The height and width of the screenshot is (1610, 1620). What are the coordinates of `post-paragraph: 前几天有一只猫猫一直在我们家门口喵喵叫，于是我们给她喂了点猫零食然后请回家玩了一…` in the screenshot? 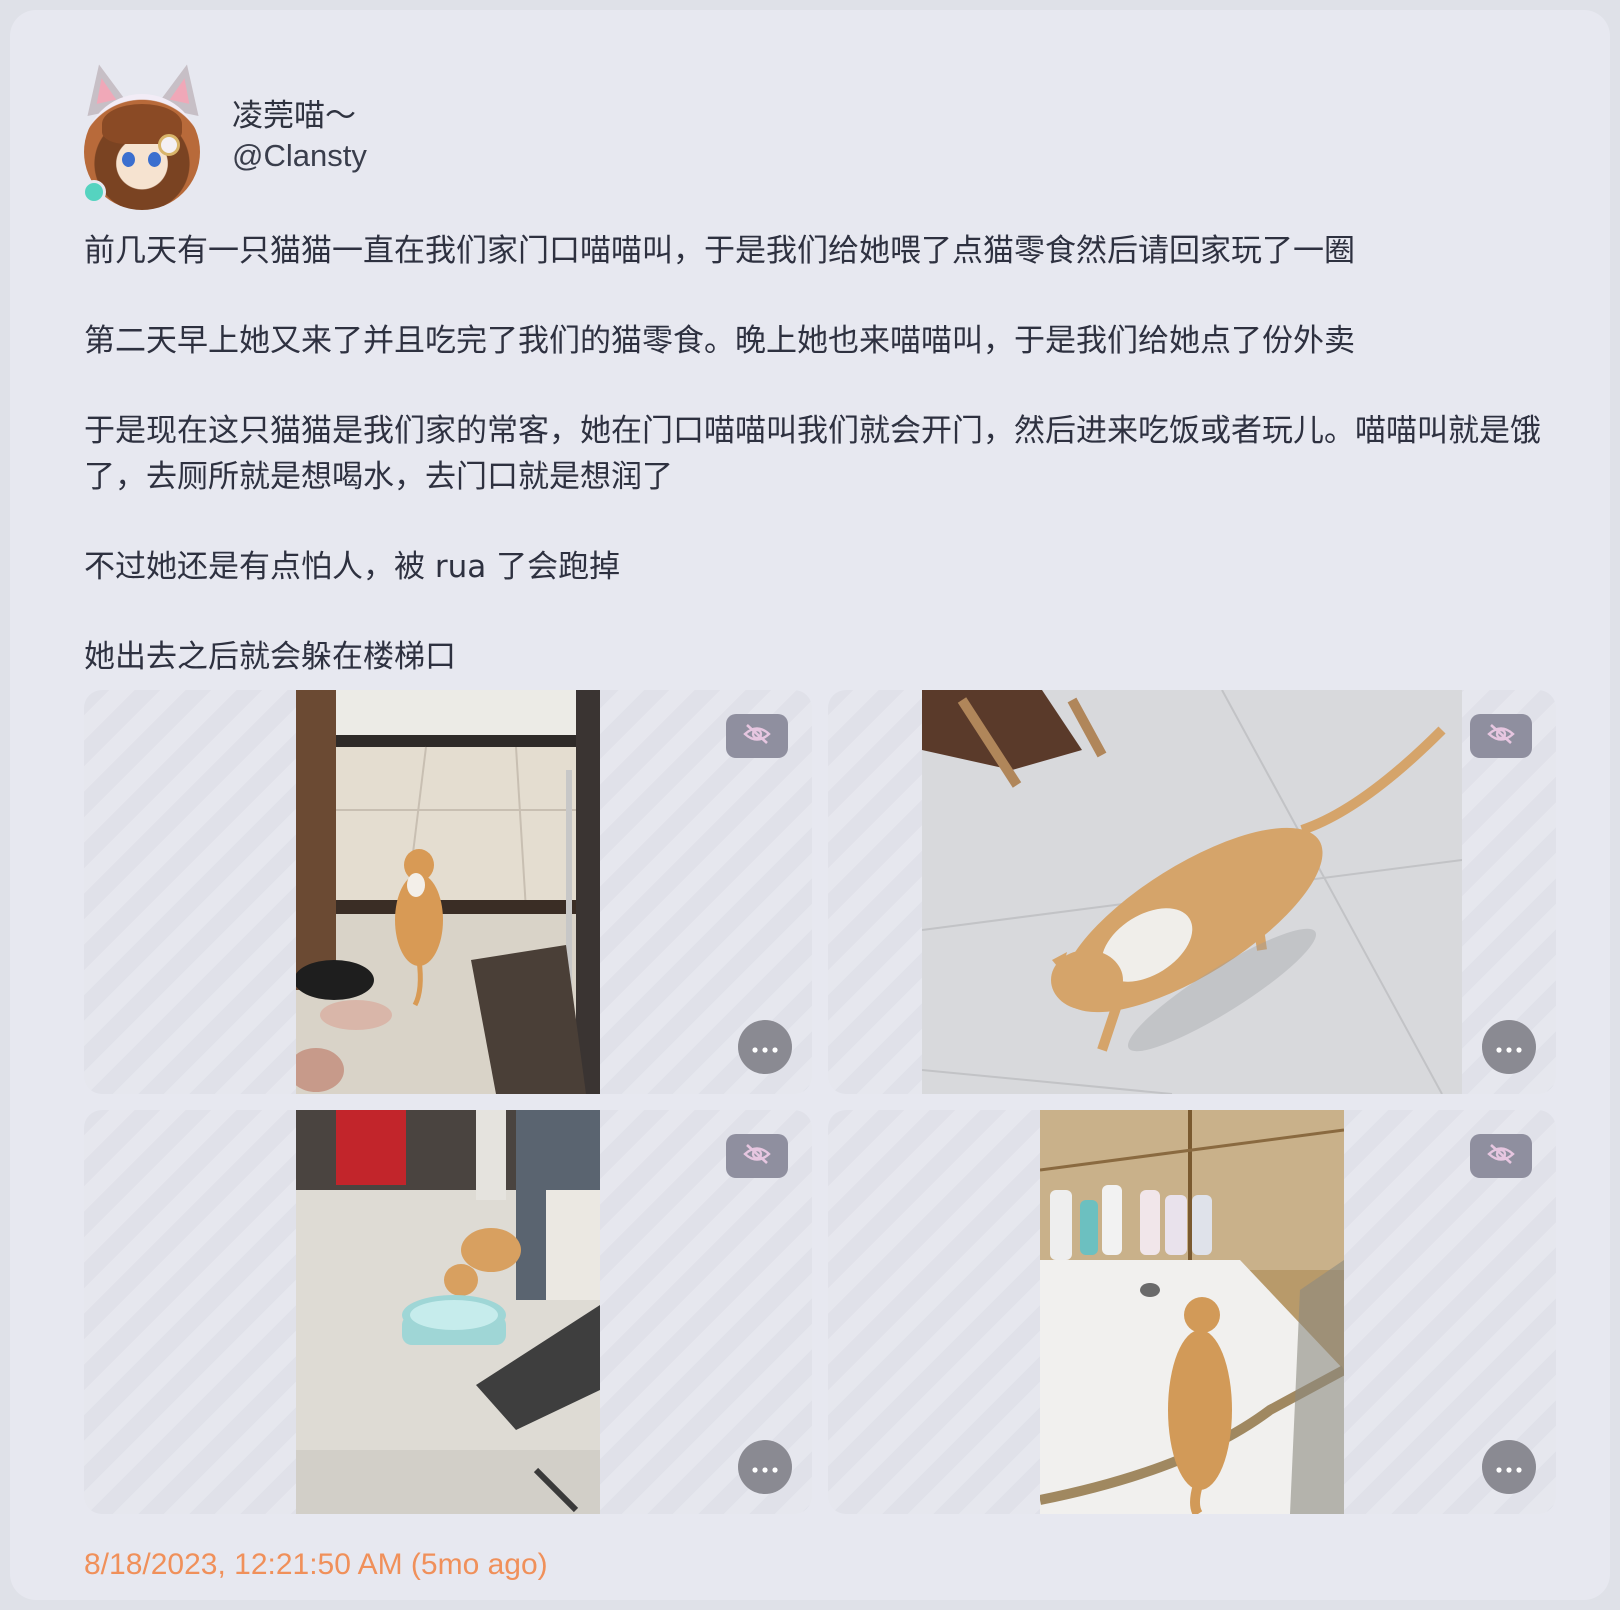 It's located at (719, 251).